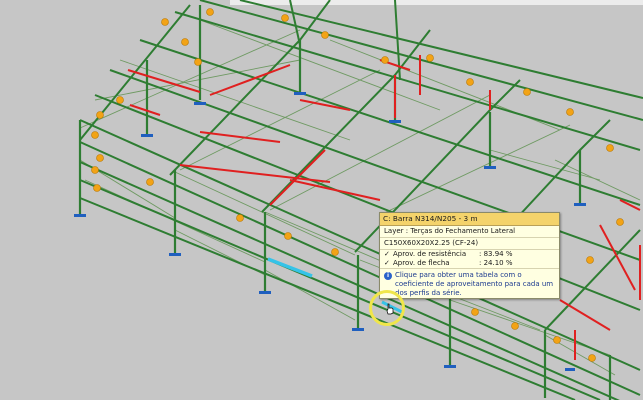 The height and width of the screenshot is (400, 643). I want to click on info-icon: i, so click(388, 276).